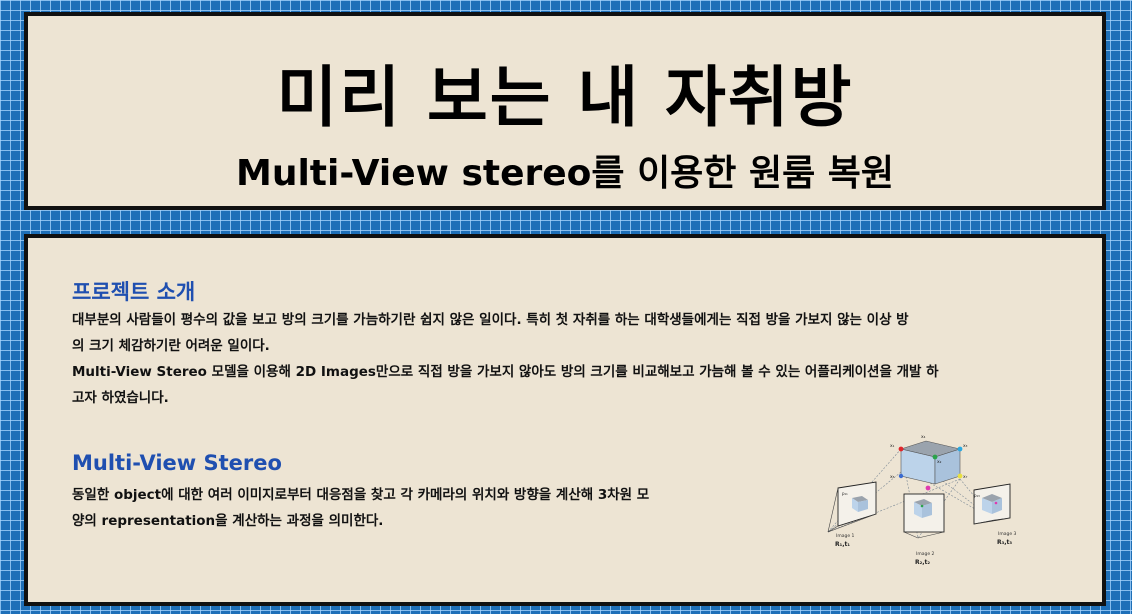 Image resolution: width=1132 pixels, height=614 pixels. Describe the element at coordinates (935, 457) in the screenshot. I see `point-x2` at that location.